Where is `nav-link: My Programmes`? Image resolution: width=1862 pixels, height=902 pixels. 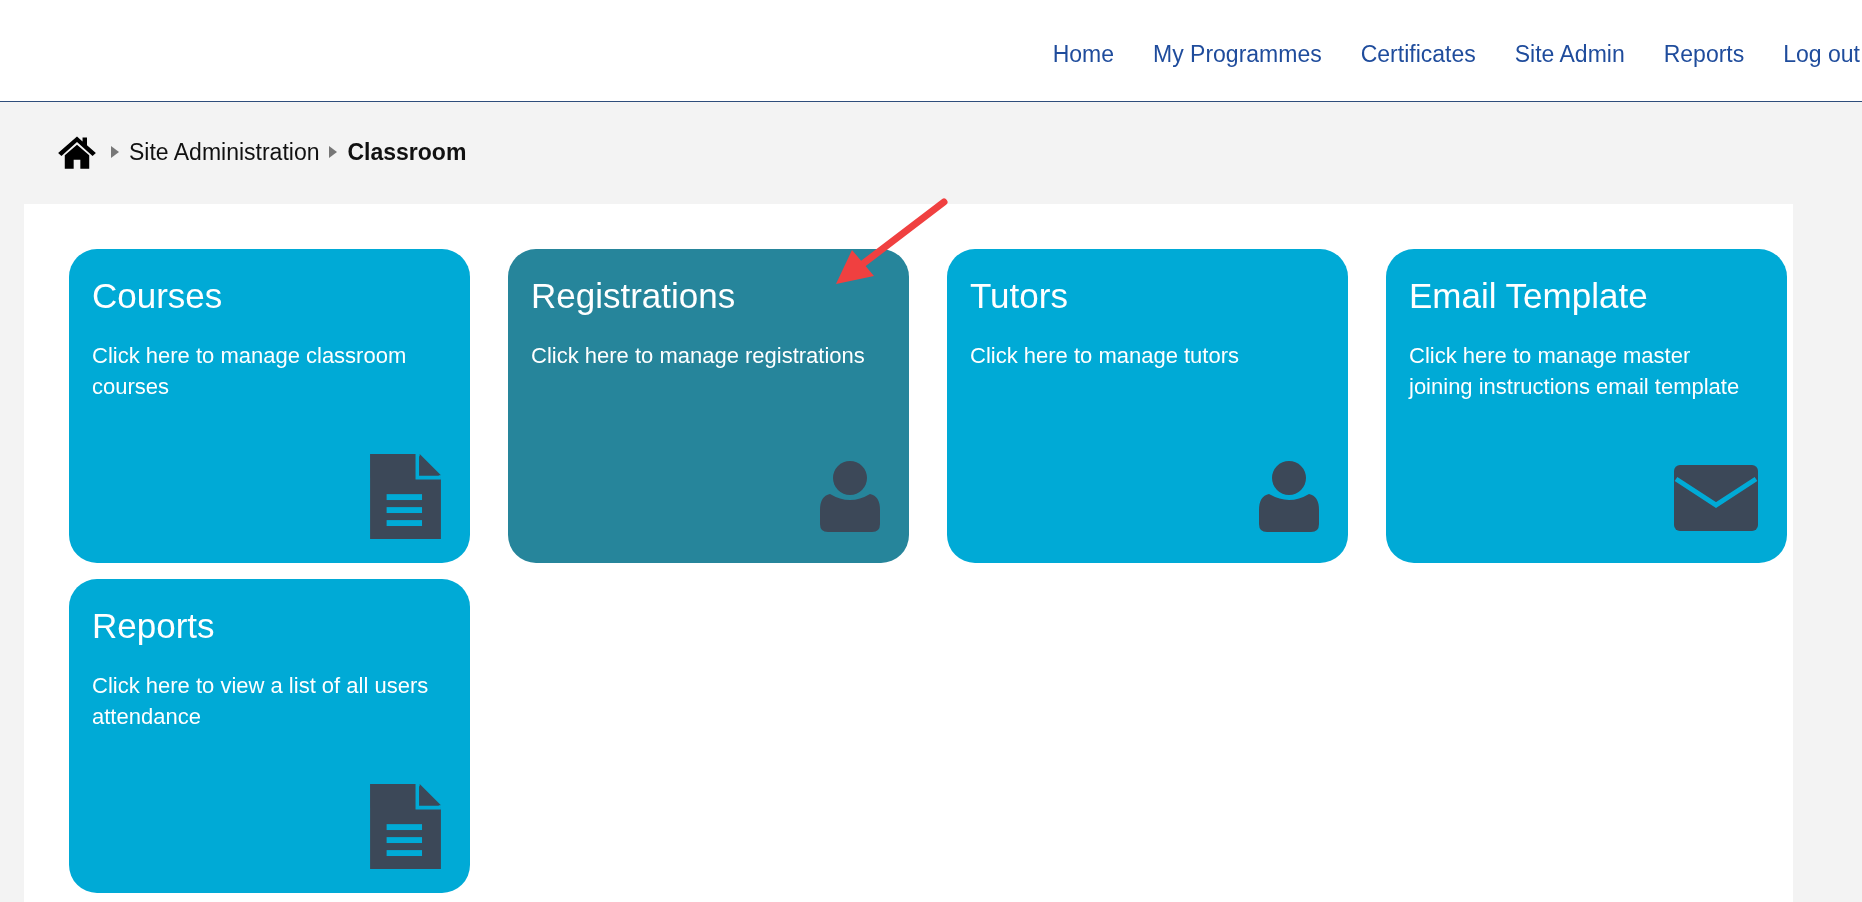
nav-link: My Programmes is located at coordinates (1237, 54).